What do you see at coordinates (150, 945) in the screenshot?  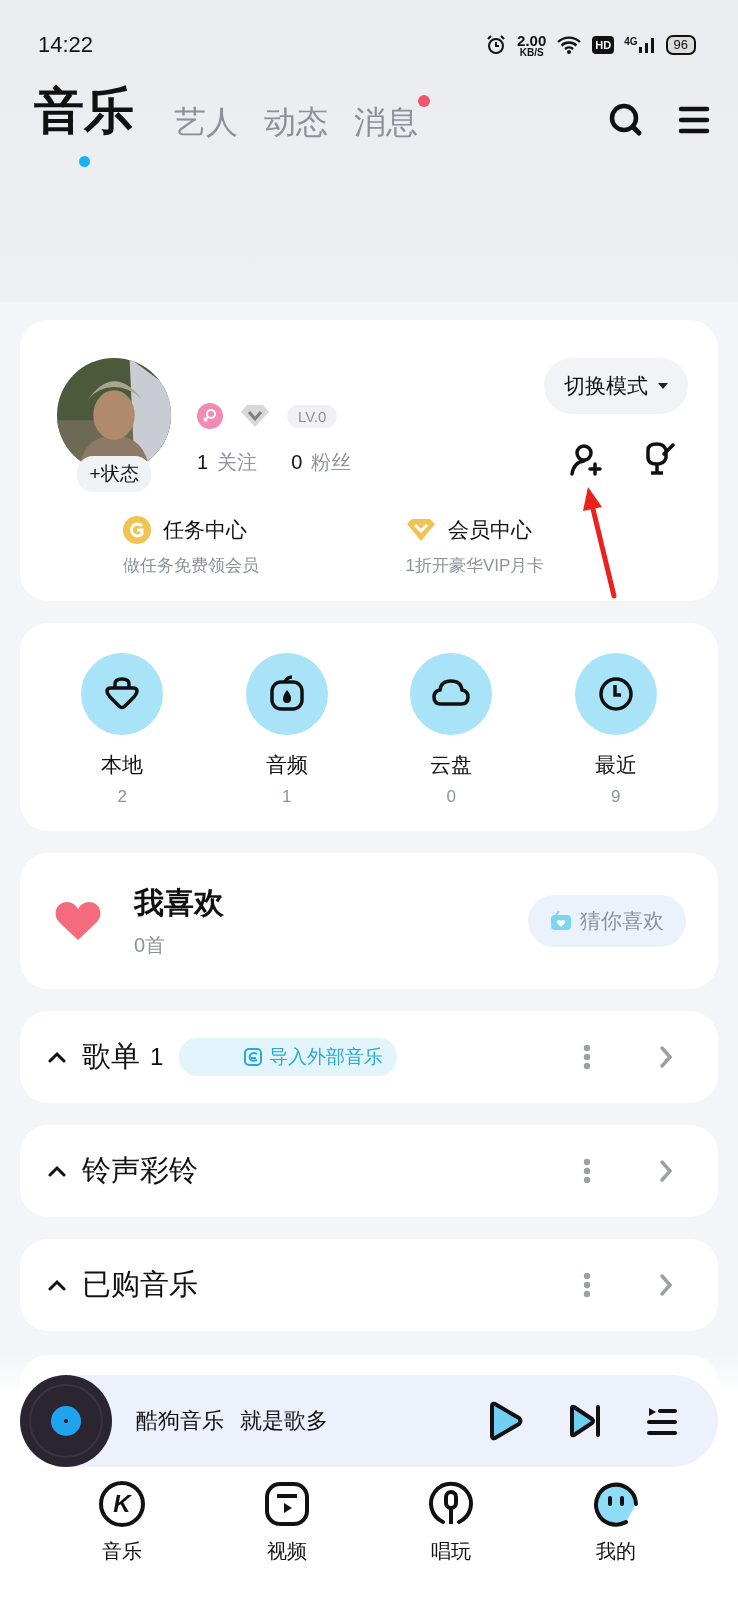 I see `favorites-count: 0首` at bounding box center [150, 945].